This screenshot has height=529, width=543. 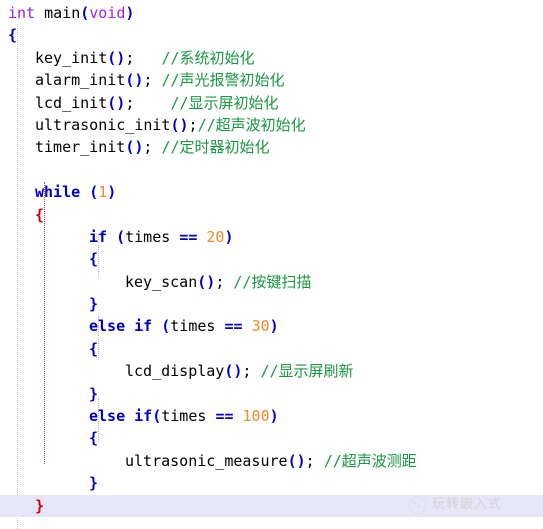 I want to click on code-line: else if (times == 30), so click(x=271, y=326).